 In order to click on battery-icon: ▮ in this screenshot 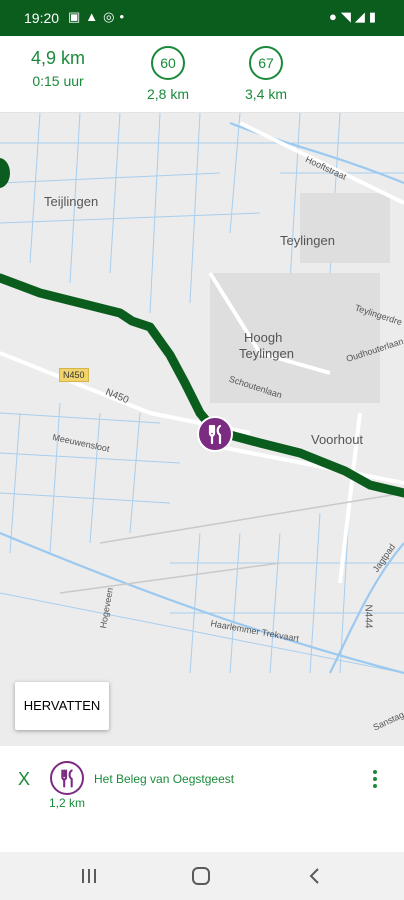, I will do `click(374, 16)`.